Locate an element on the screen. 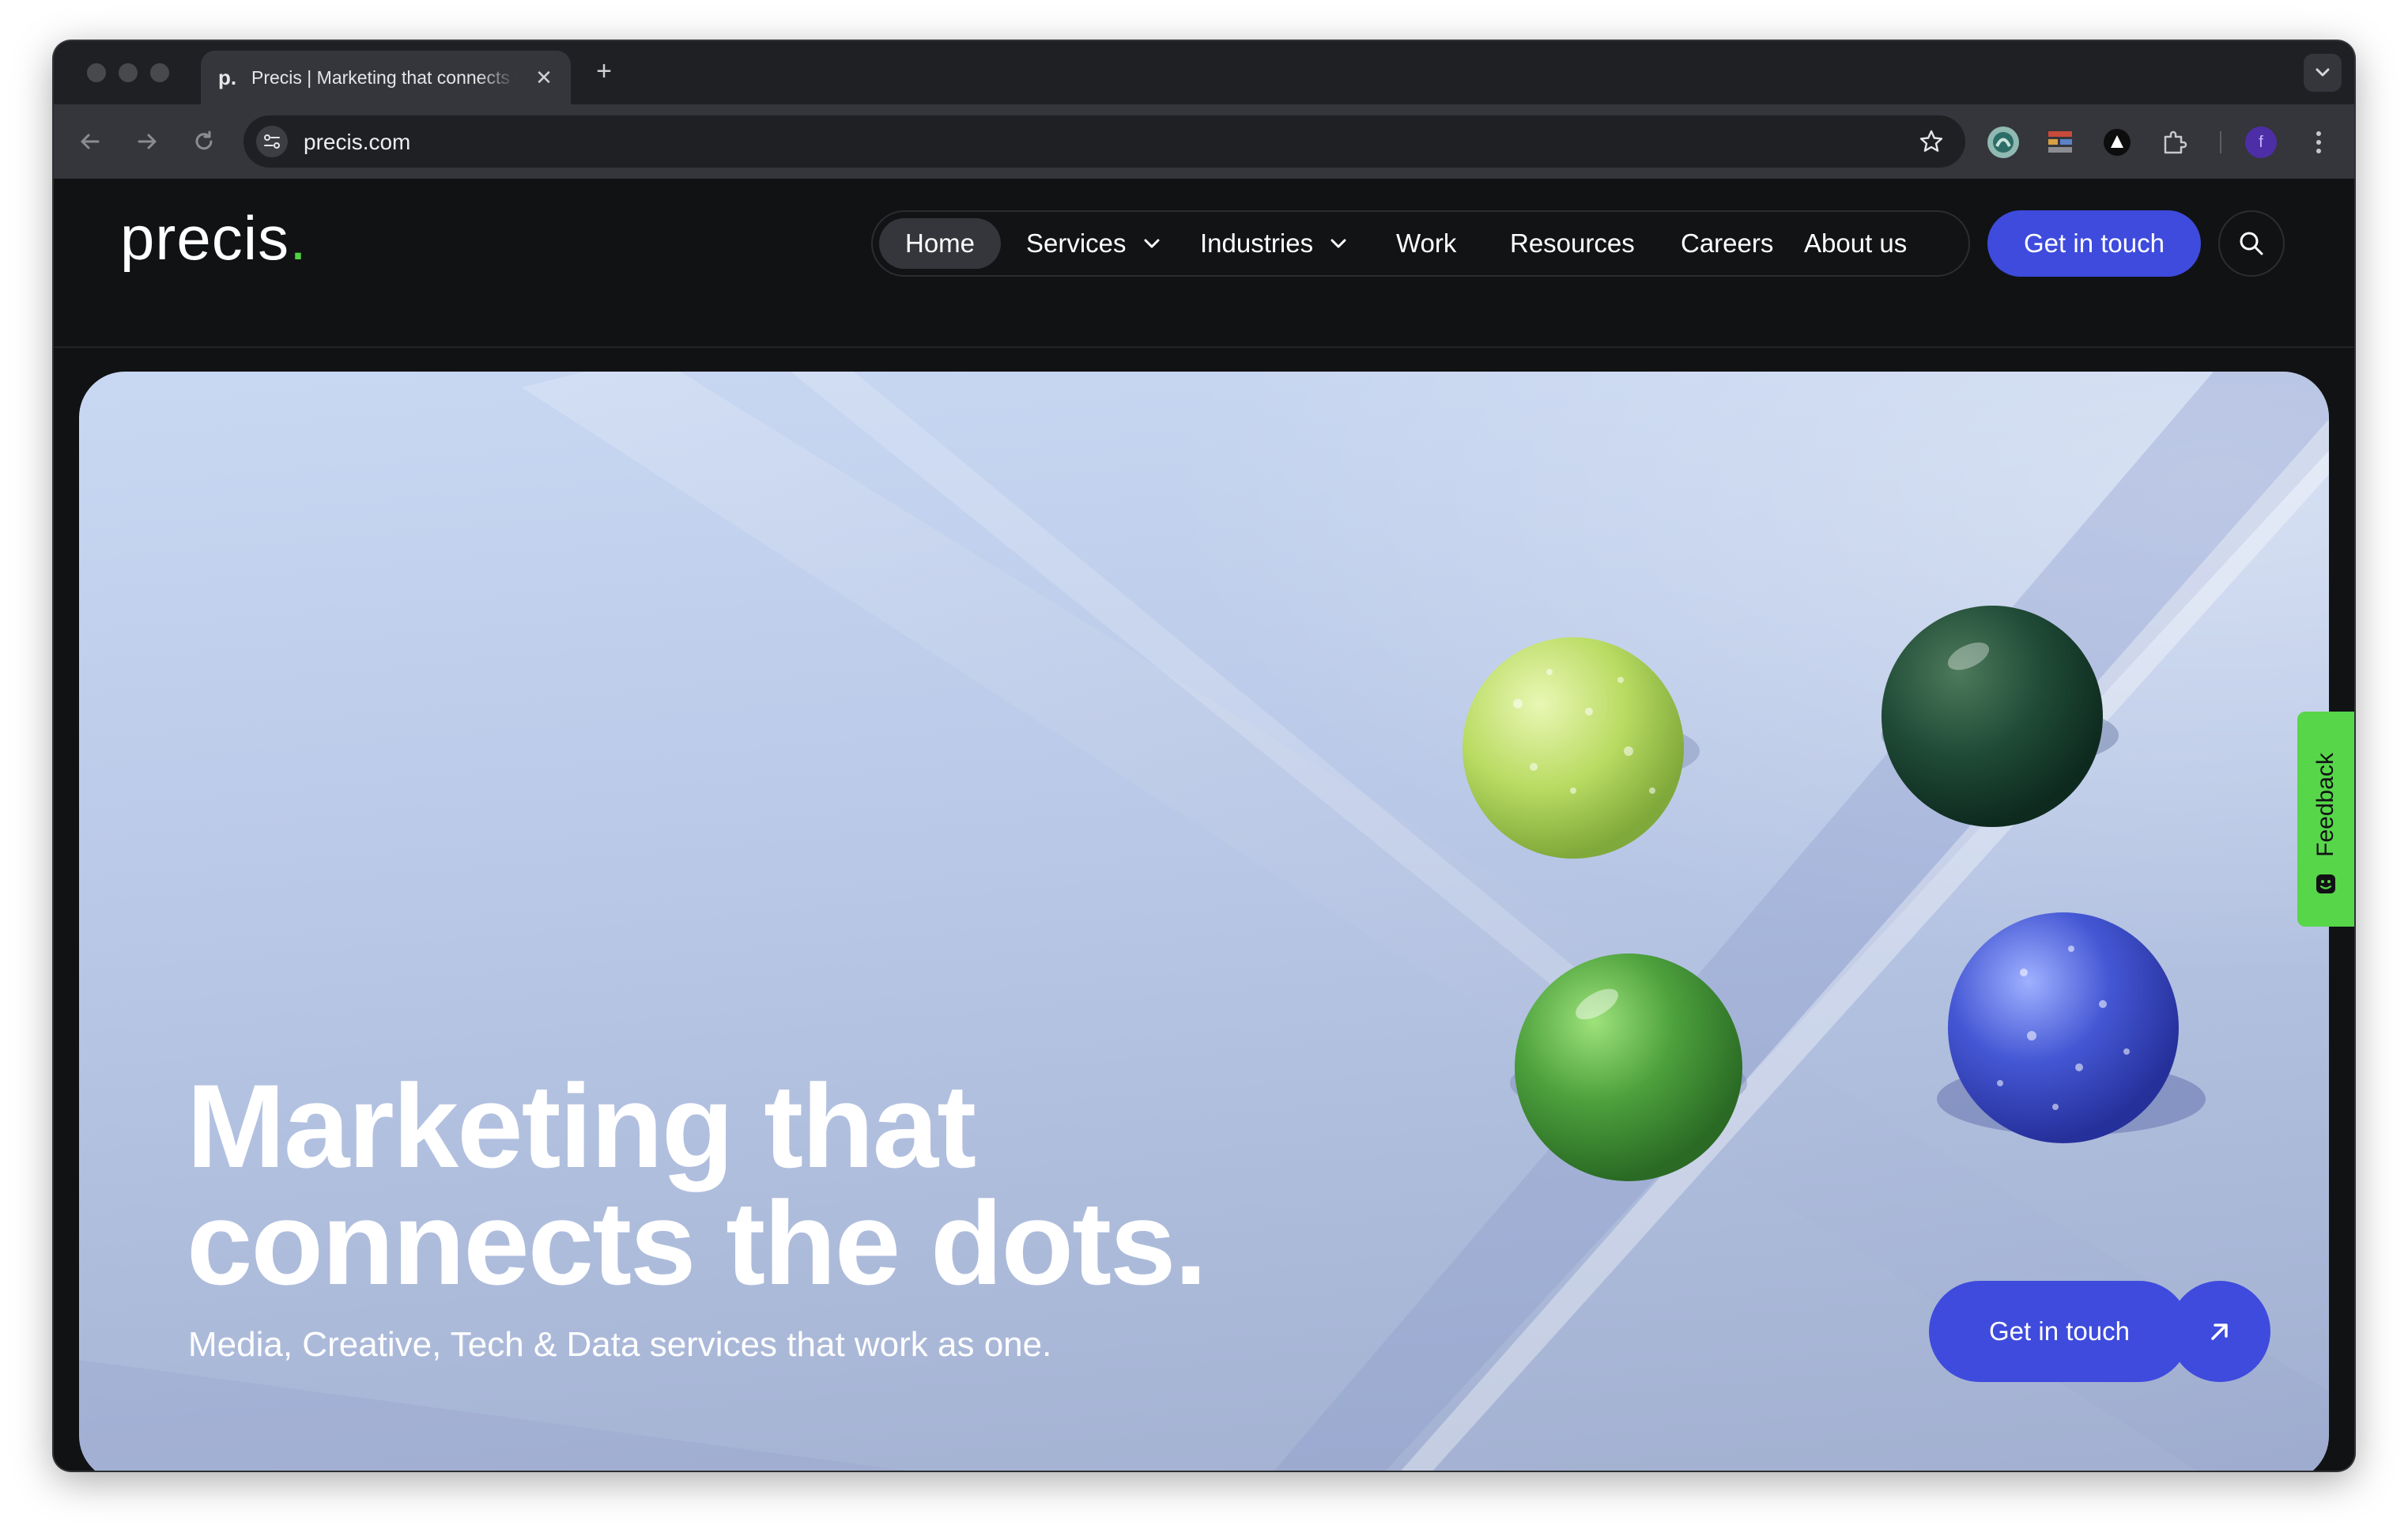 The width and height of the screenshot is (2408, 1537). tab-close-icon: ✕ is located at coordinates (544, 77).